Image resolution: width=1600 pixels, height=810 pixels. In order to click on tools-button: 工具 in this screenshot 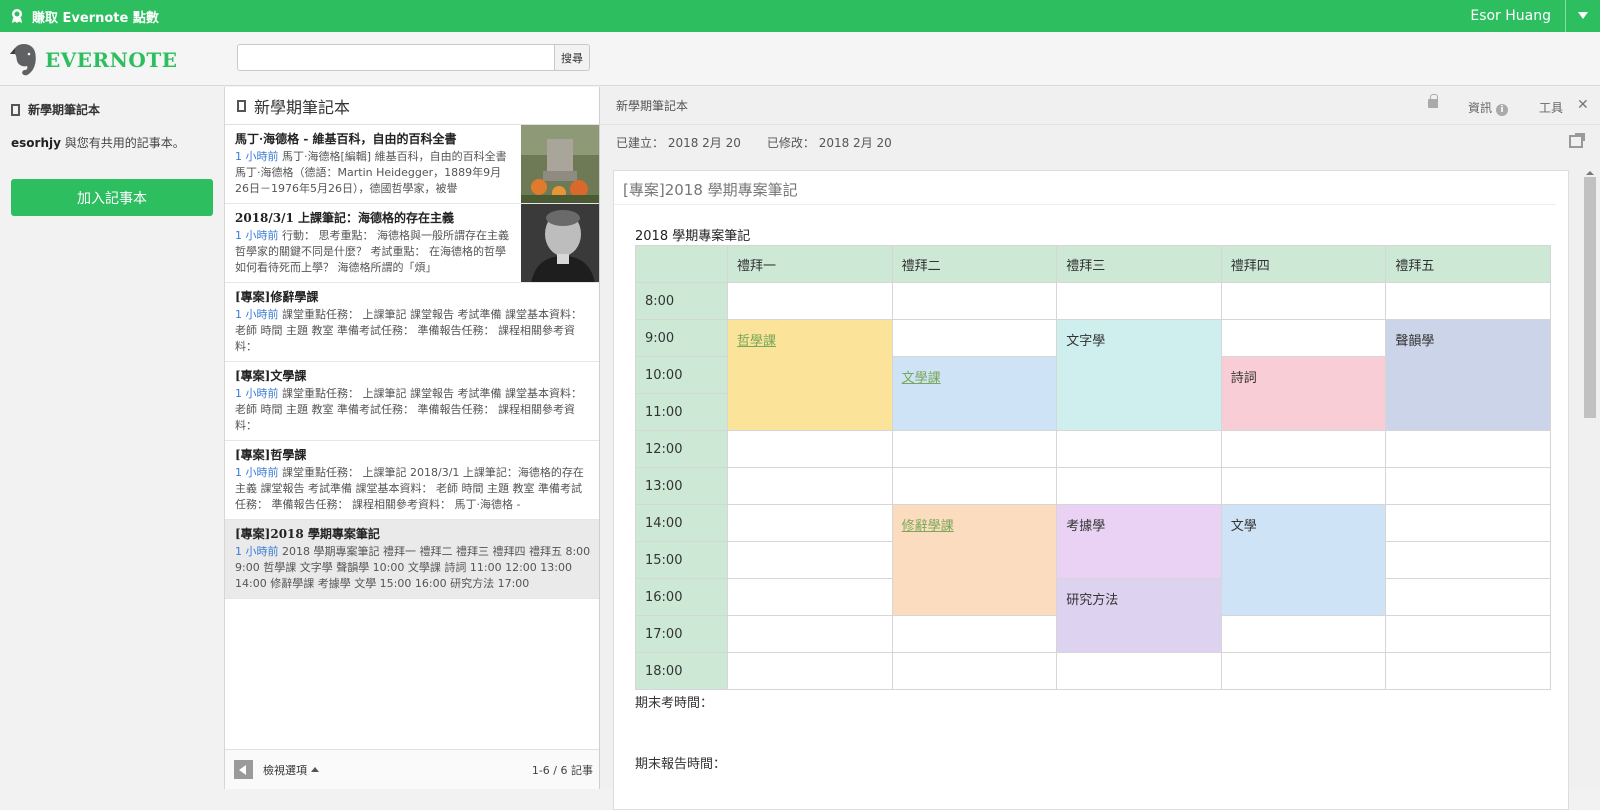, I will do `click(1551, 107)`.